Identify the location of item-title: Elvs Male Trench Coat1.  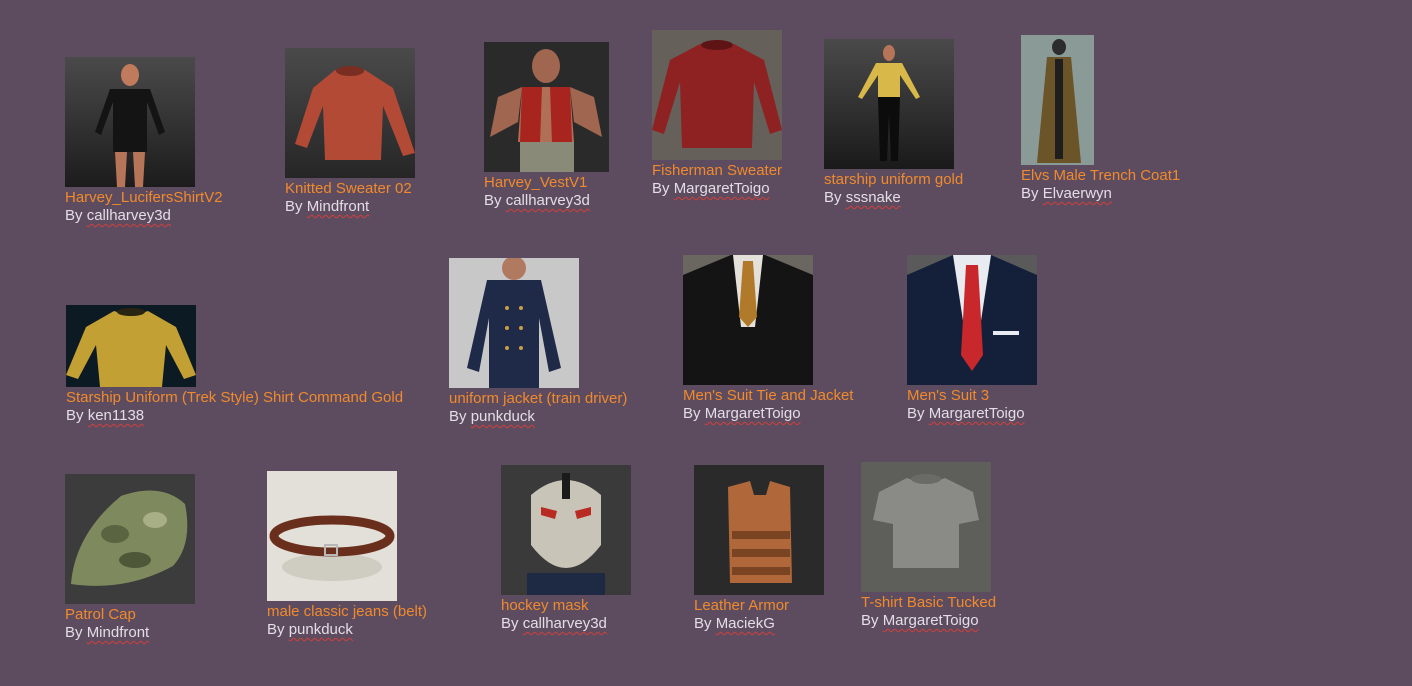
(1100, 176).